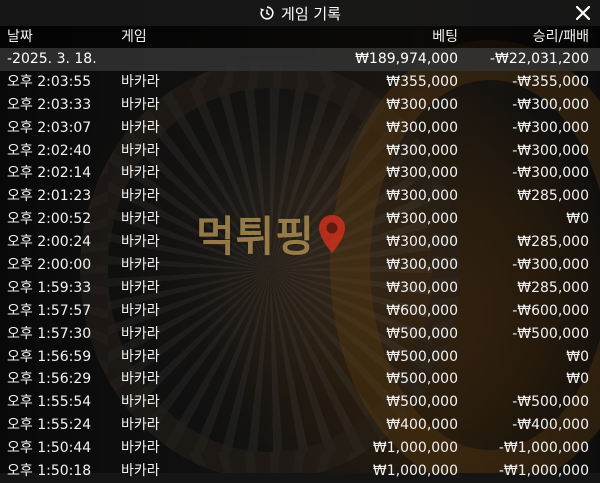 The height and width of the screenshot is (483, 600). What do you see at coordinates (49, 356) in the screenshot?
I see `row-time: 오후 1:56:59` at bounding box center [49, 356].